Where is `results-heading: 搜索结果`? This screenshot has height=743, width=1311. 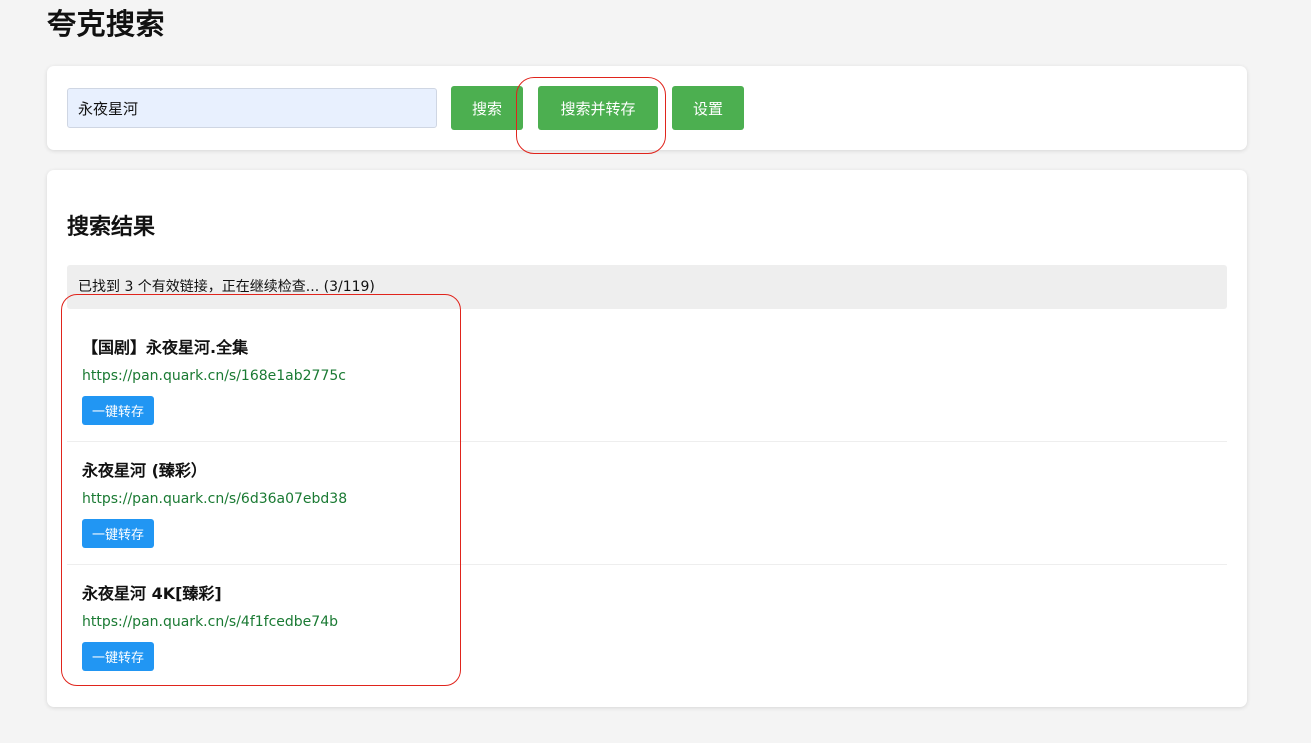
results-heading: 搜索结果 is located at coordinates (111, 227).